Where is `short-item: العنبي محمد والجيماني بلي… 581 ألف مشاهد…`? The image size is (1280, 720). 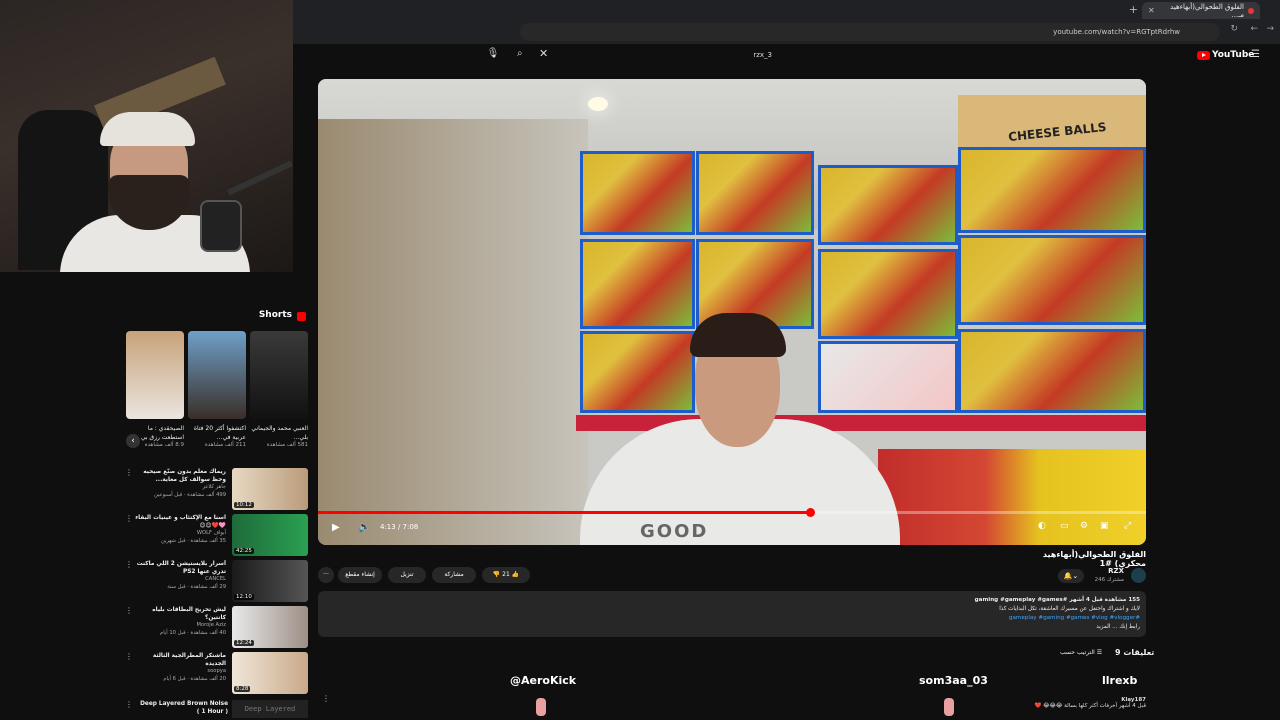
short-item: العنبي محمد والجيماني بلي… 581 ألف مشاهد… is located at coordinates (279, 393).